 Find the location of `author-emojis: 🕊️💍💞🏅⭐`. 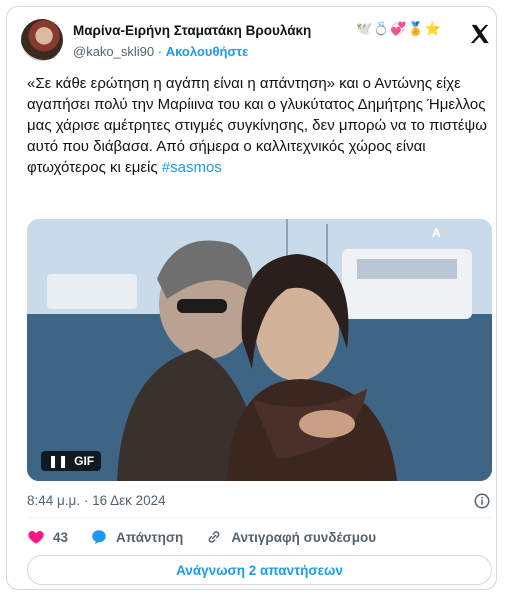

author-emojis: 🕊️💍💞🏅⭐ is located at coordinates (399, 28).